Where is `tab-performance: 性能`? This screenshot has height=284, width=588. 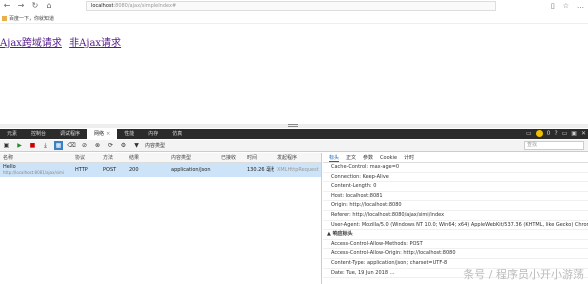 tab-performance: 性能 is located at coordinates (129, 134).